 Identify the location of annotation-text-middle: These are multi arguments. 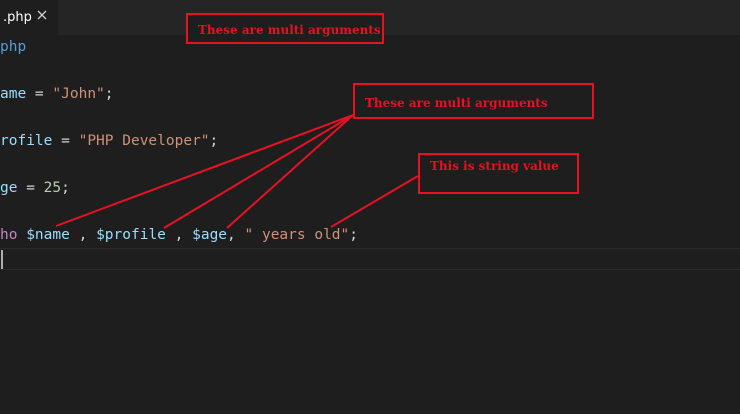
(456, 103).